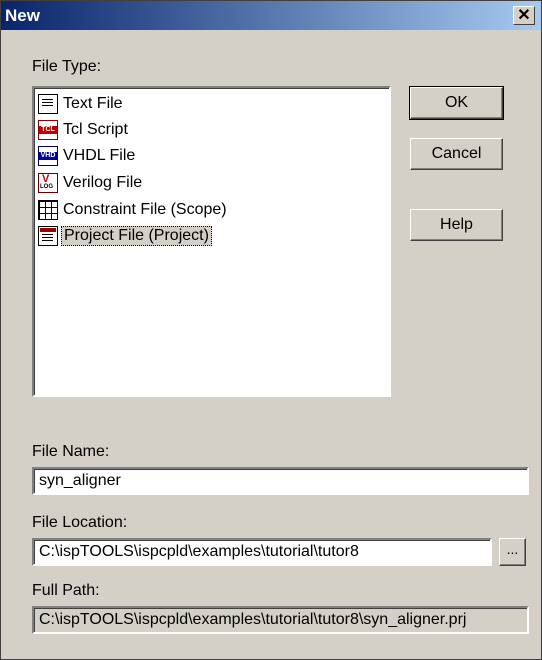  Describe the element at coordinates (48, 183) in the screenshot. I see `verilog-file-icon` at that location.